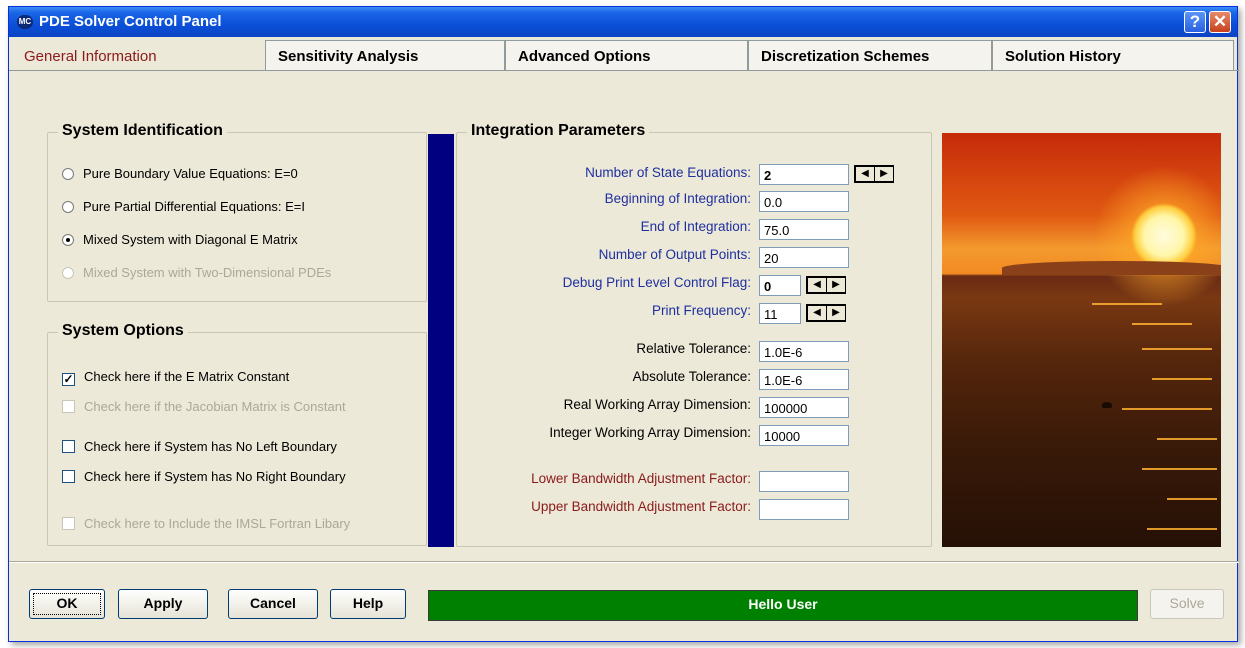  What do you see at coordinates (780, 285) in the screenshot?
I see `debug-print-level-field: 0` at bounding box center [780, 285].